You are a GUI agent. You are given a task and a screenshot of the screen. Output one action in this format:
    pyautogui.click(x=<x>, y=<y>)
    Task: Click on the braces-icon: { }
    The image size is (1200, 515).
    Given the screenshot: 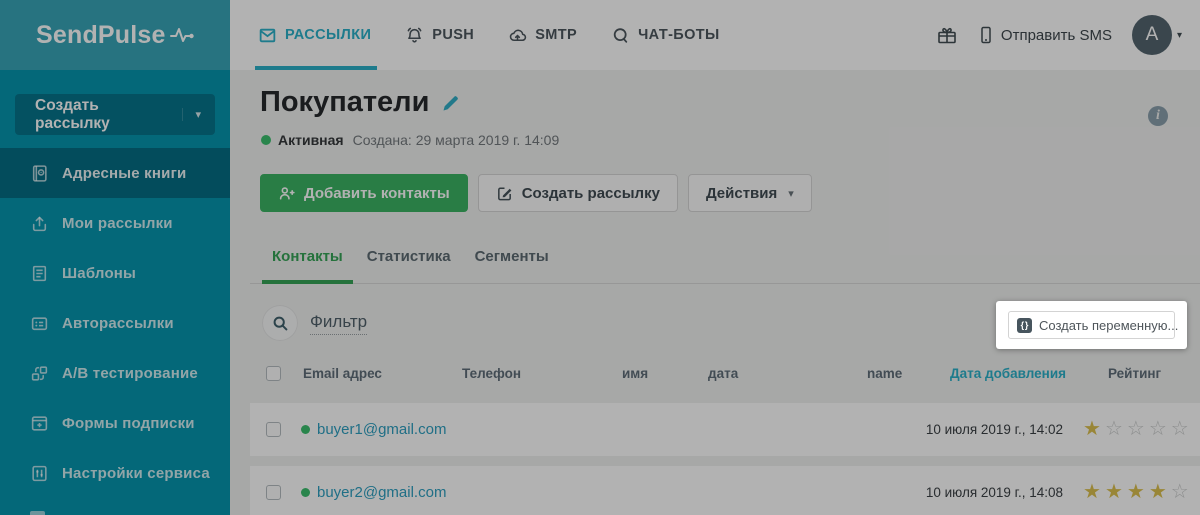 What is the action you would take?
    pyautogui.click(x=1024, y=325)
    